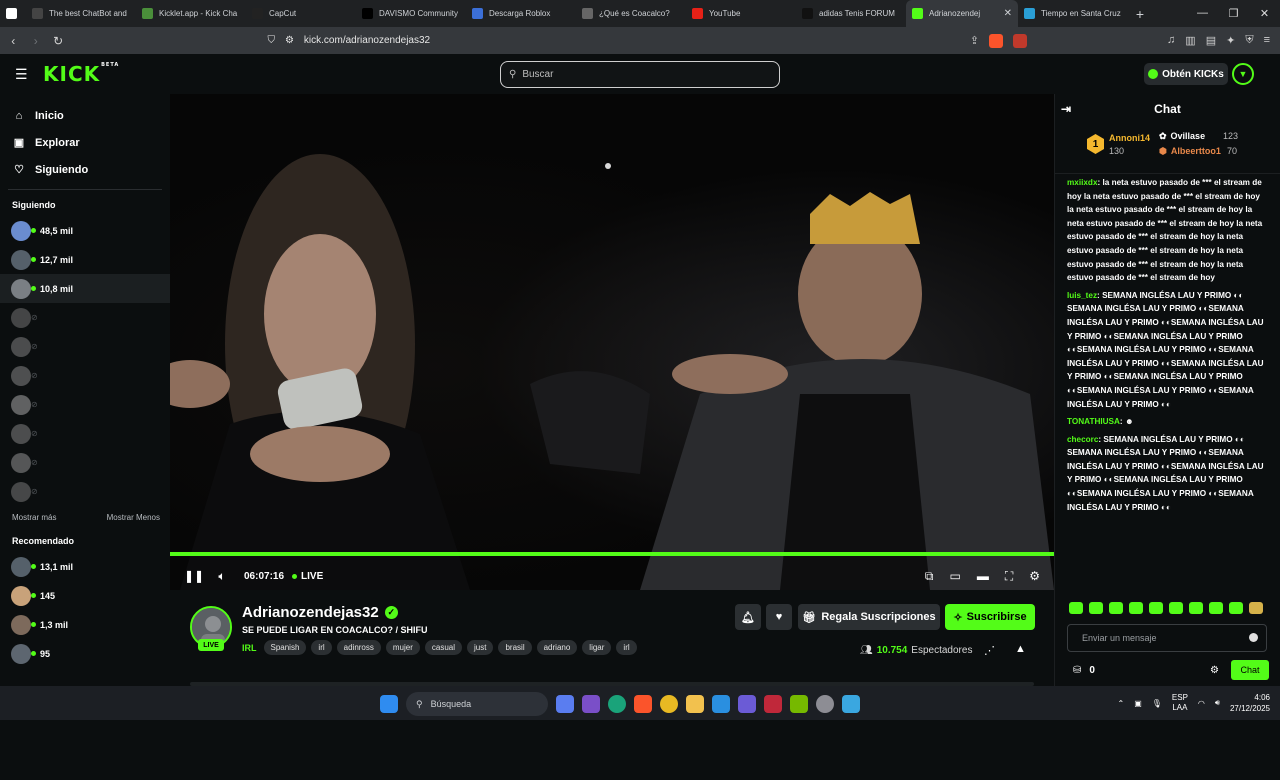 The height and width of the screenshot is (780, 1280). What do you see at coordinates (1250, 703) in the screenshot?
I see `clock: 4:06 27/12/2025` at bounding box center [1250, 703].